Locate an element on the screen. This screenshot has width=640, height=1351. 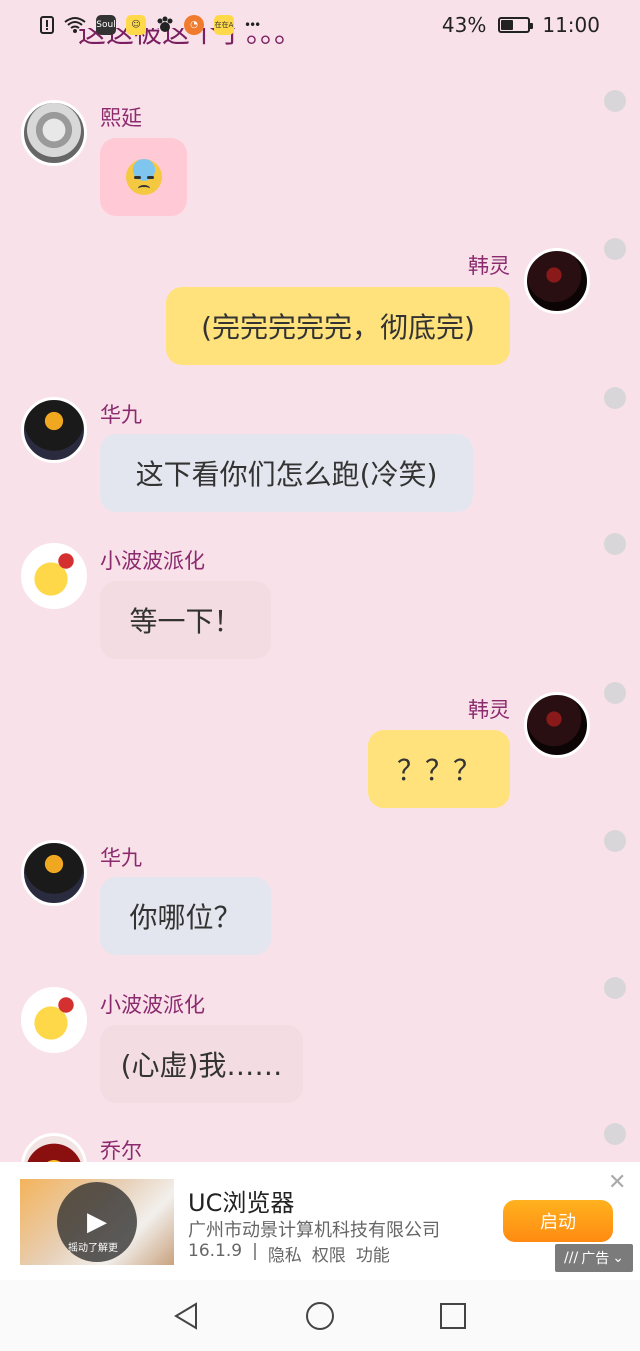
message-bubble: (完完完完完，彻底完) is located at coordinates (338, 326).